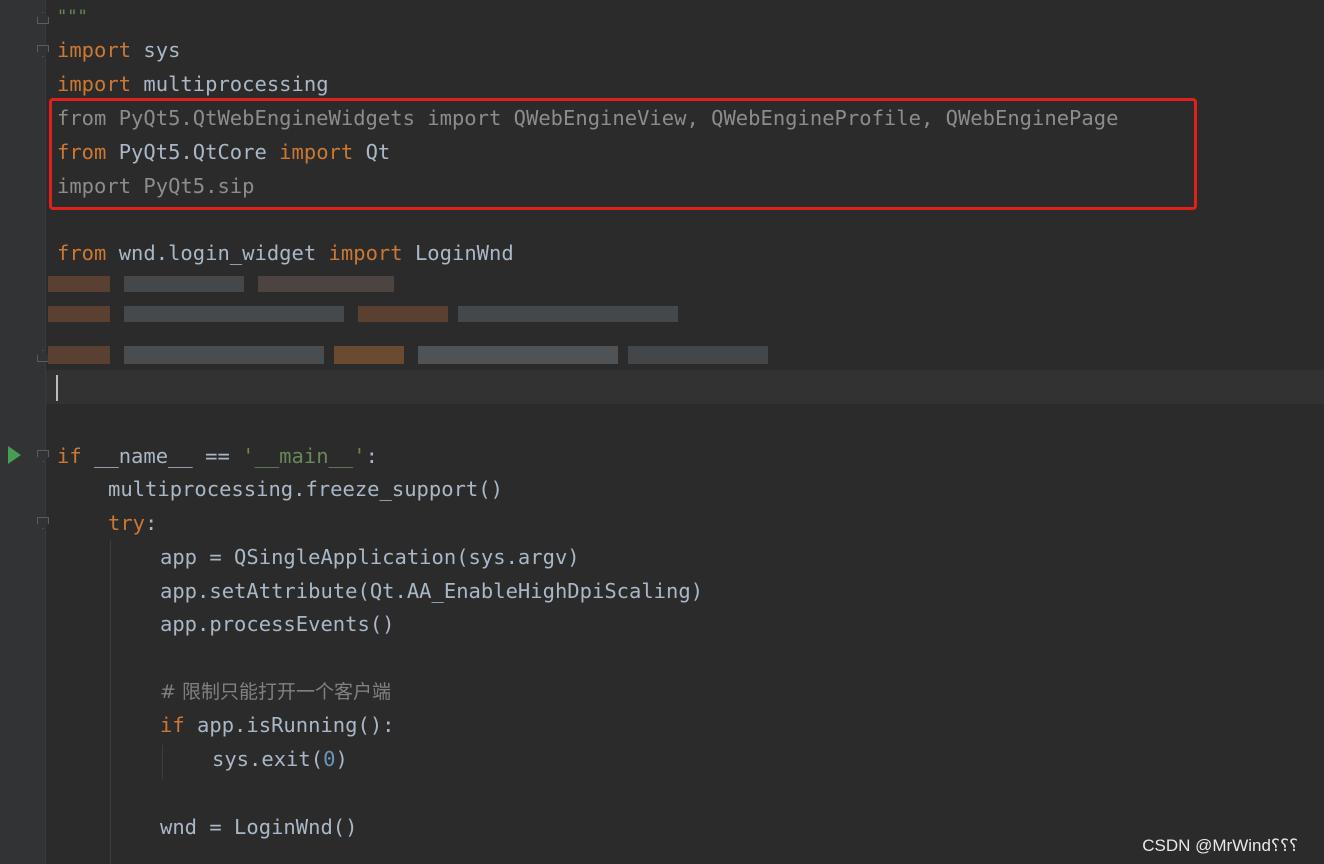 The height and width of the screenshot is (864, 1324). Describe the element at coordinates (23, 432) in the screenshot. I see `editor-gutter` at that location.